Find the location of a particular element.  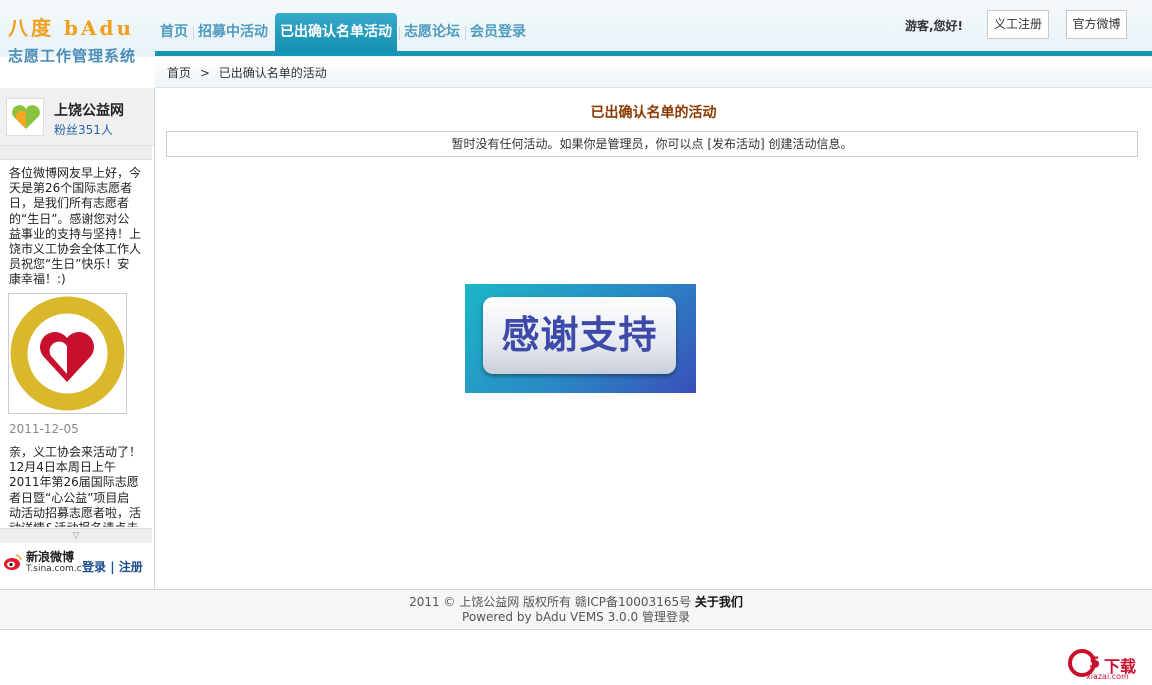

weibo-post-image is located at coordinates (67, 353).